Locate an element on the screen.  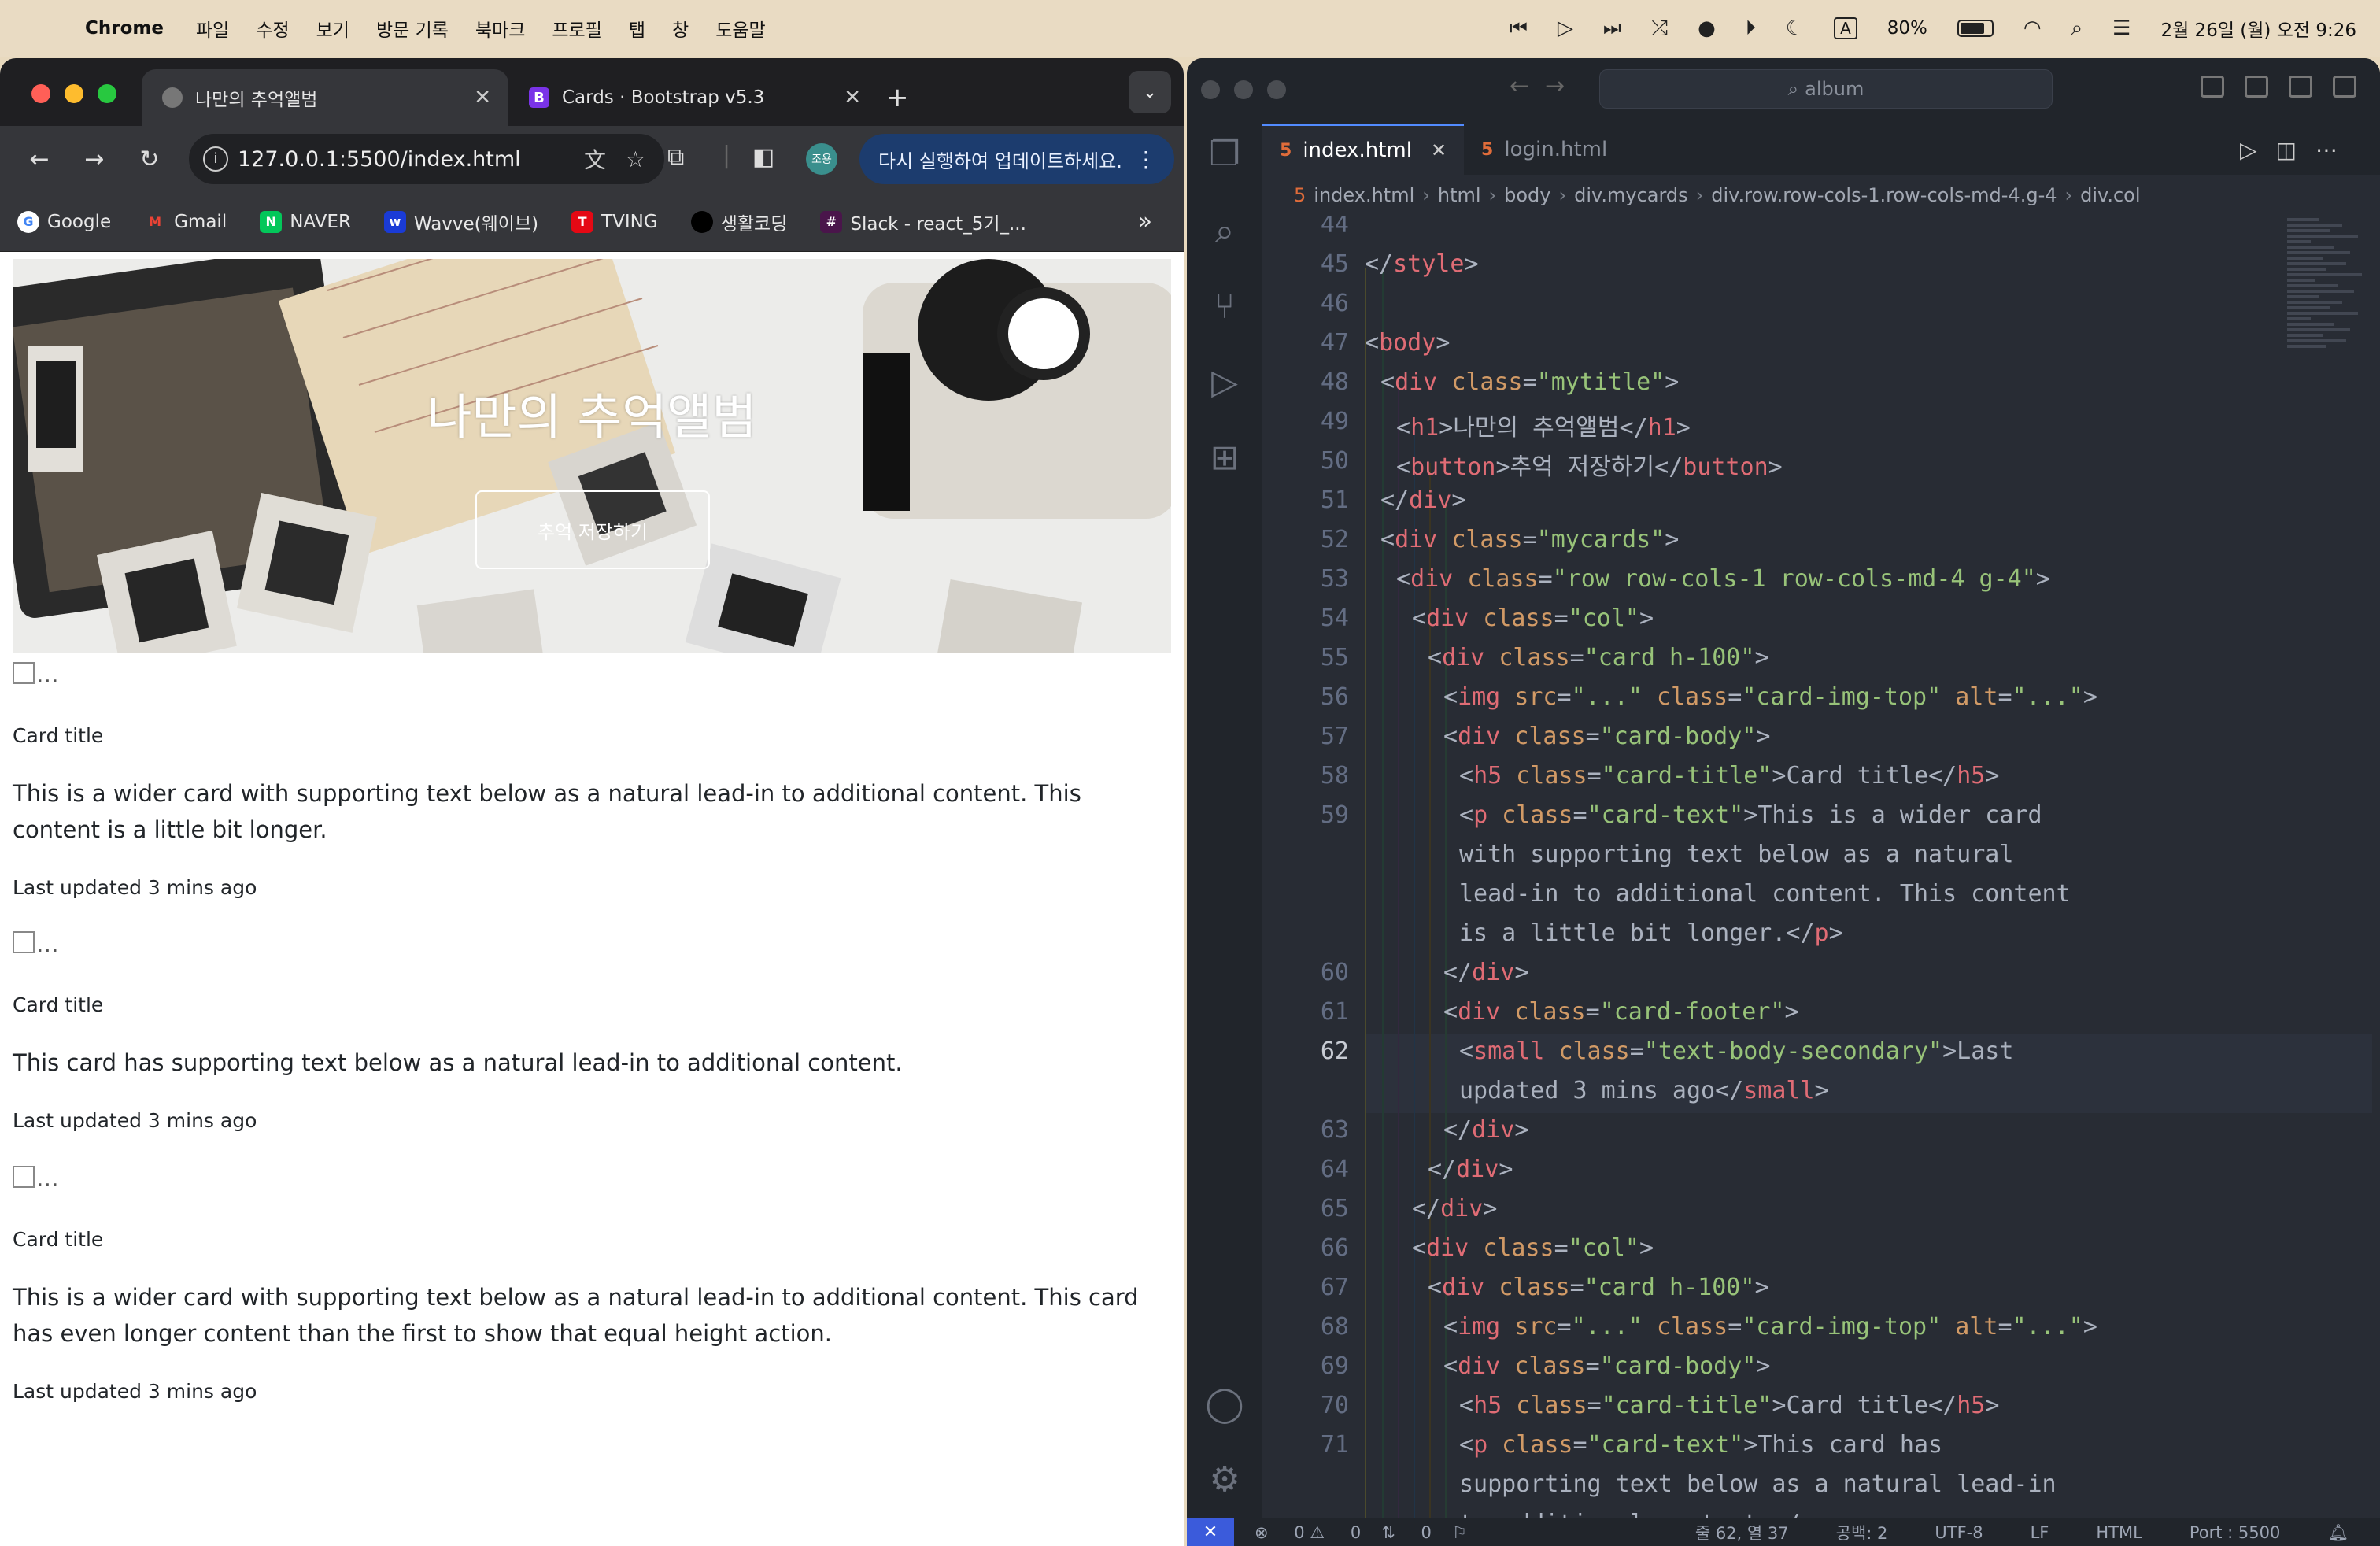
reload-icon: ↻ is located at coordinates (149, 159).